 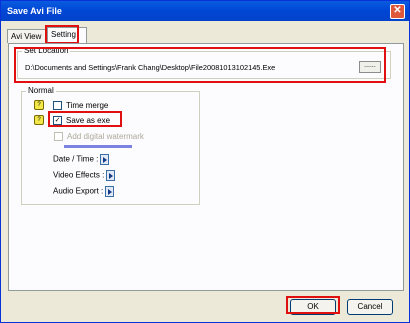 I want to click on title-bar: Save Avi File ✕, so click(x=205, y=11).